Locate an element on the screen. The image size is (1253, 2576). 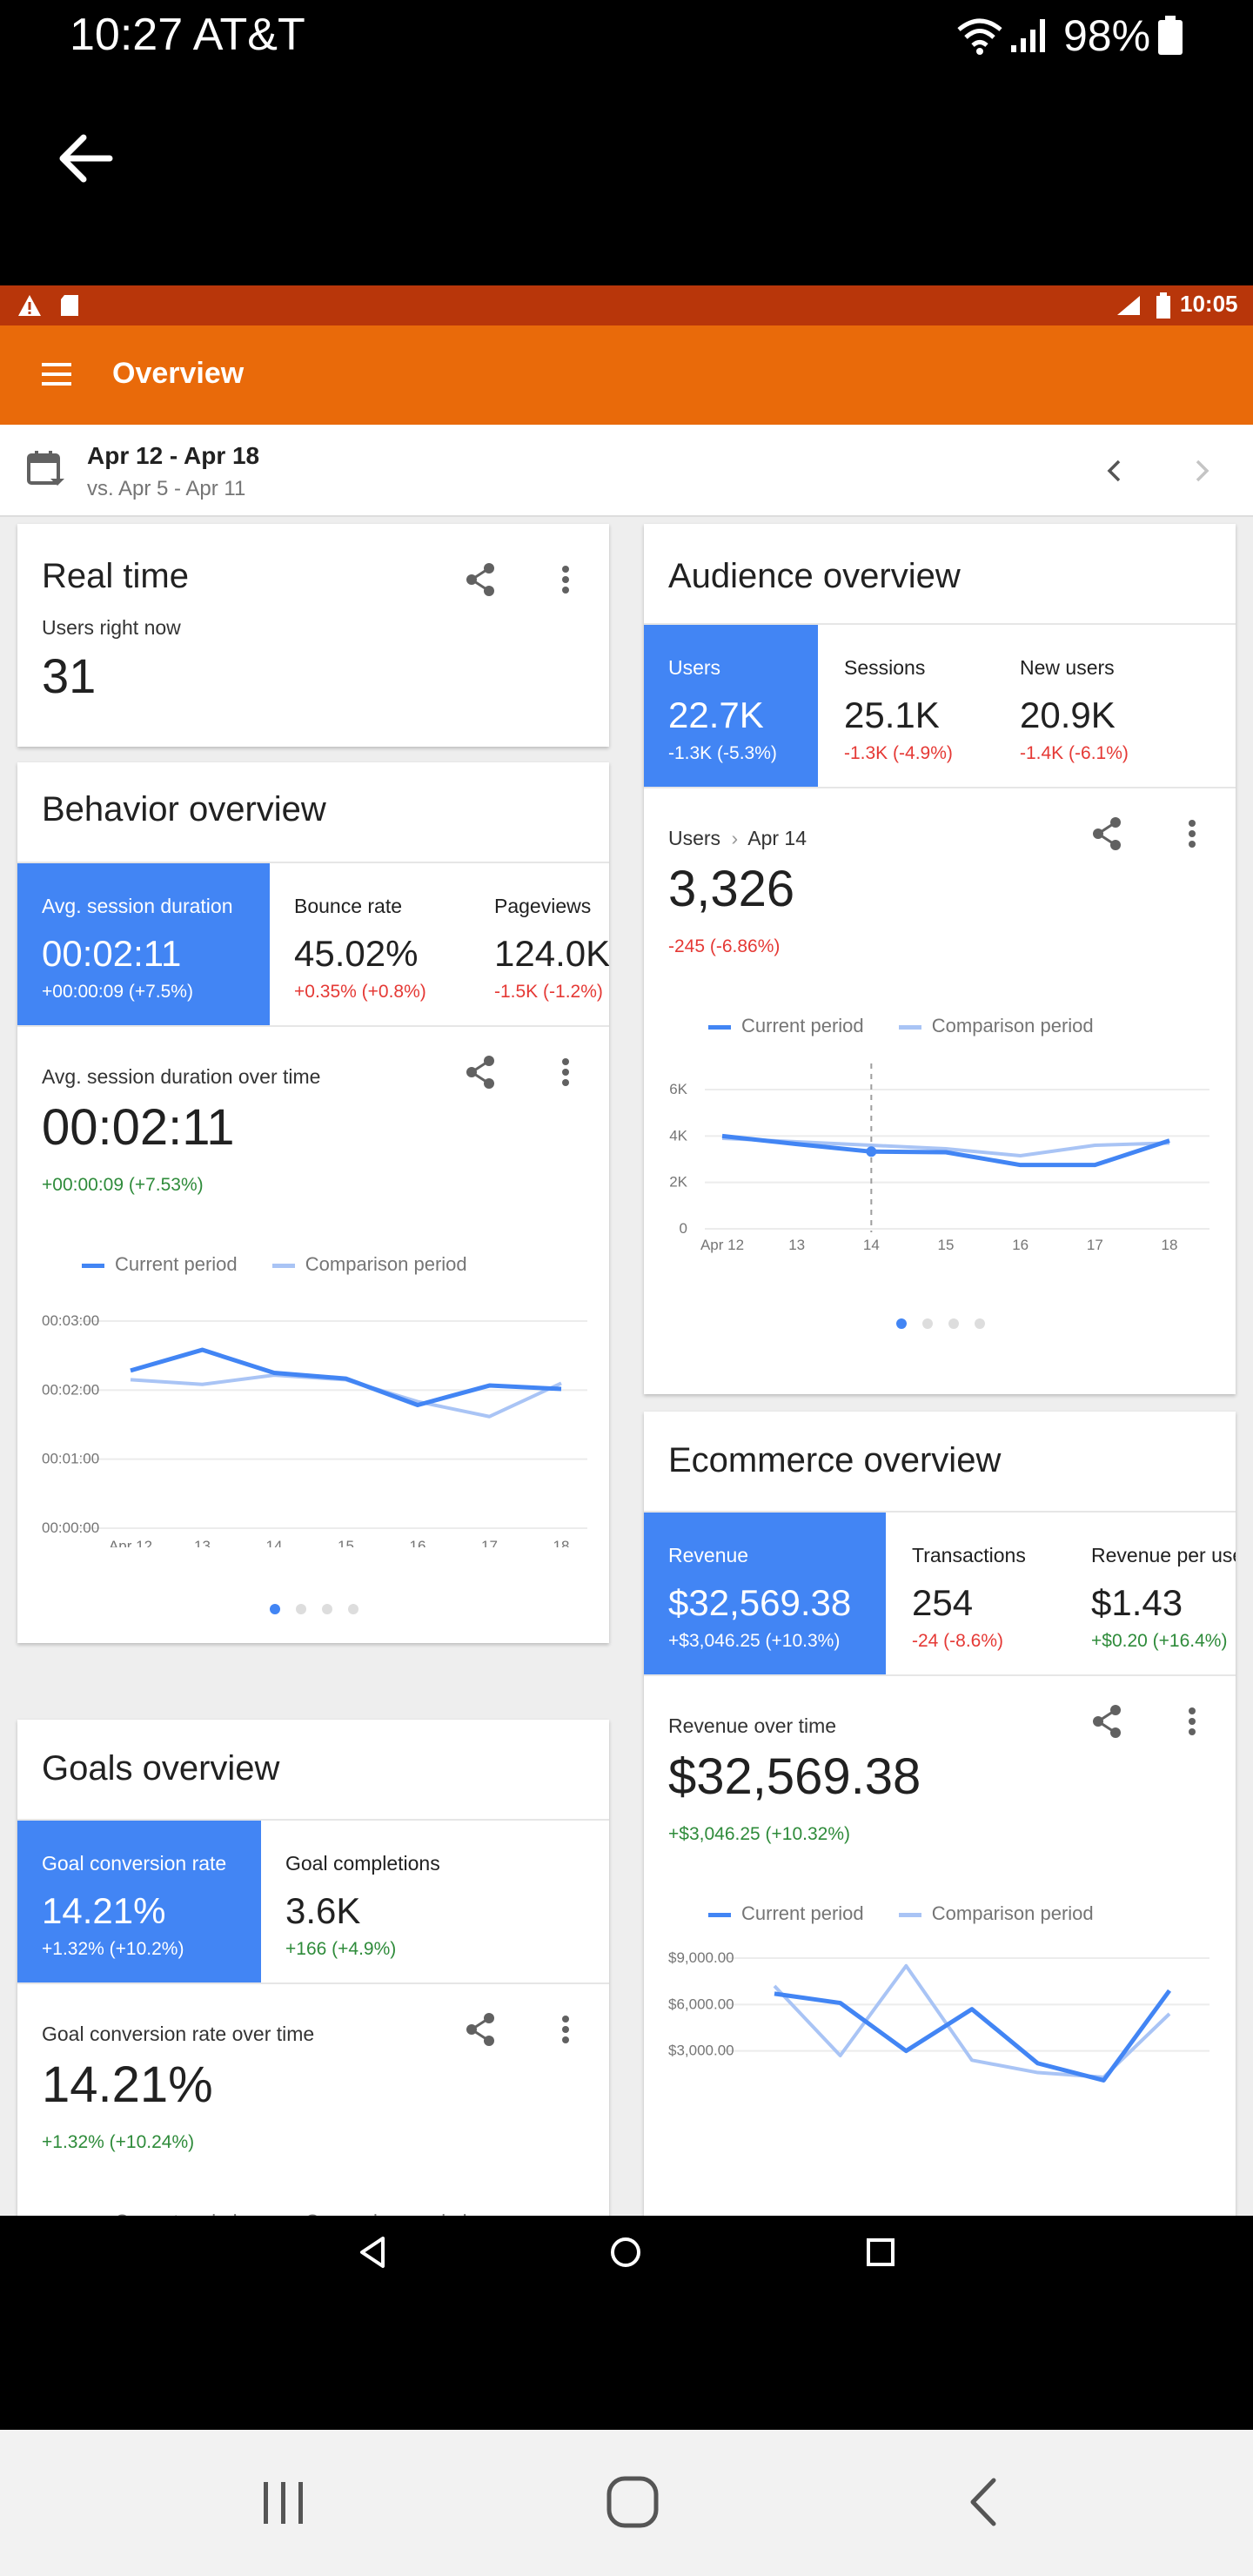
tile-revenue-per-user: Revenue per use $1.43 +$0.20 (+16.4%) is located at coordinates (1150, 1593).